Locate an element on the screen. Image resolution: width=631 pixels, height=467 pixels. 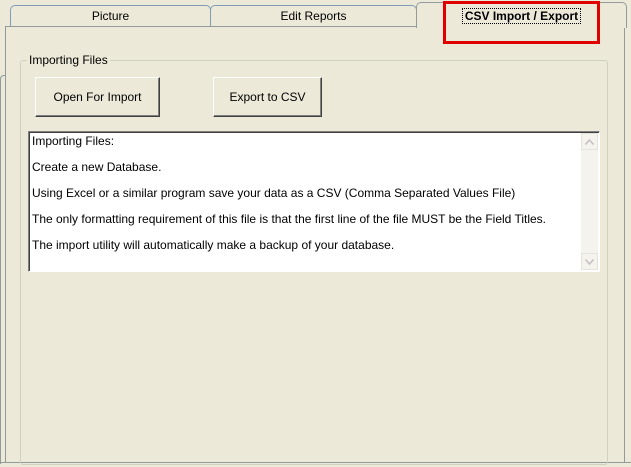
scroll-down-button is located at coordinates (589, 261).